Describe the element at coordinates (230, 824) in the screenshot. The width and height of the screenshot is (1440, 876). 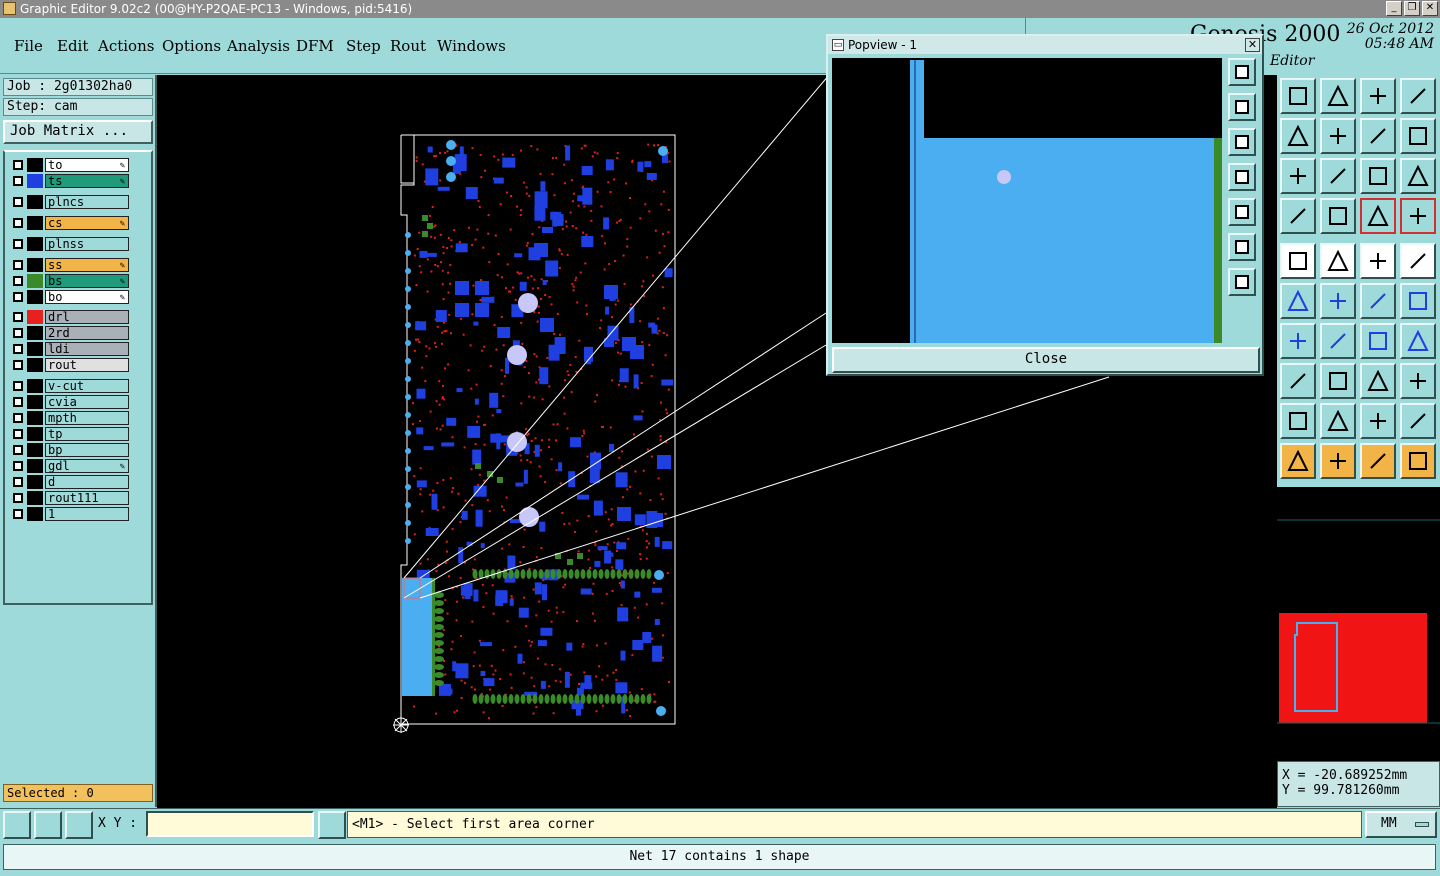
I see `xy-input` at that location.